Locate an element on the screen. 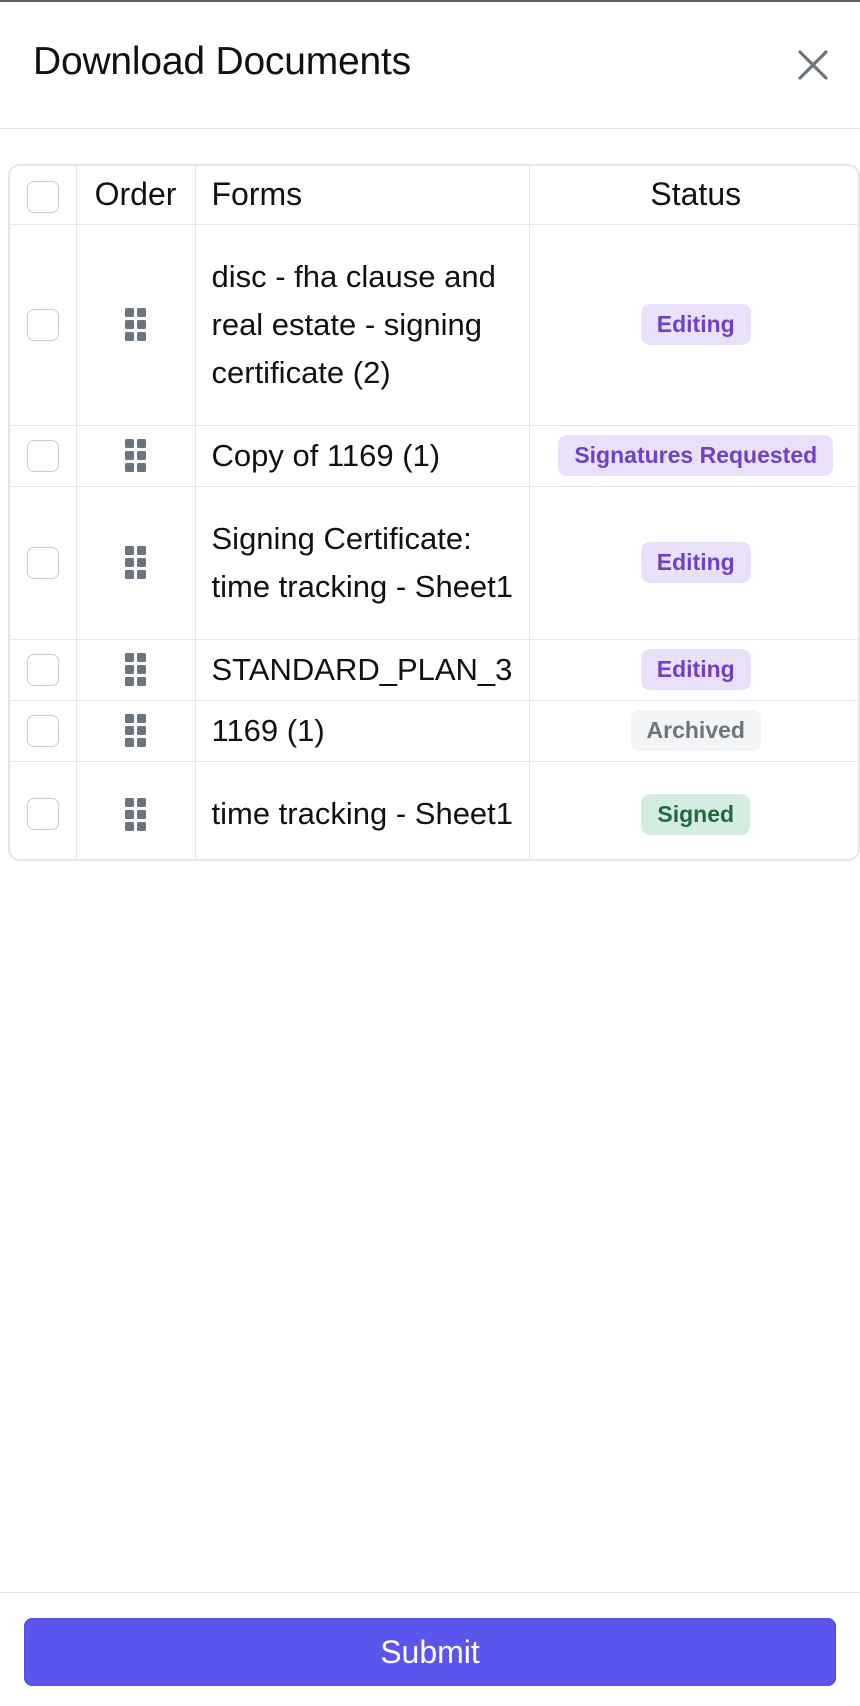 This screenshot has width=860, height=1706. submit-button: Submit is located at coordinates (430, 1652).